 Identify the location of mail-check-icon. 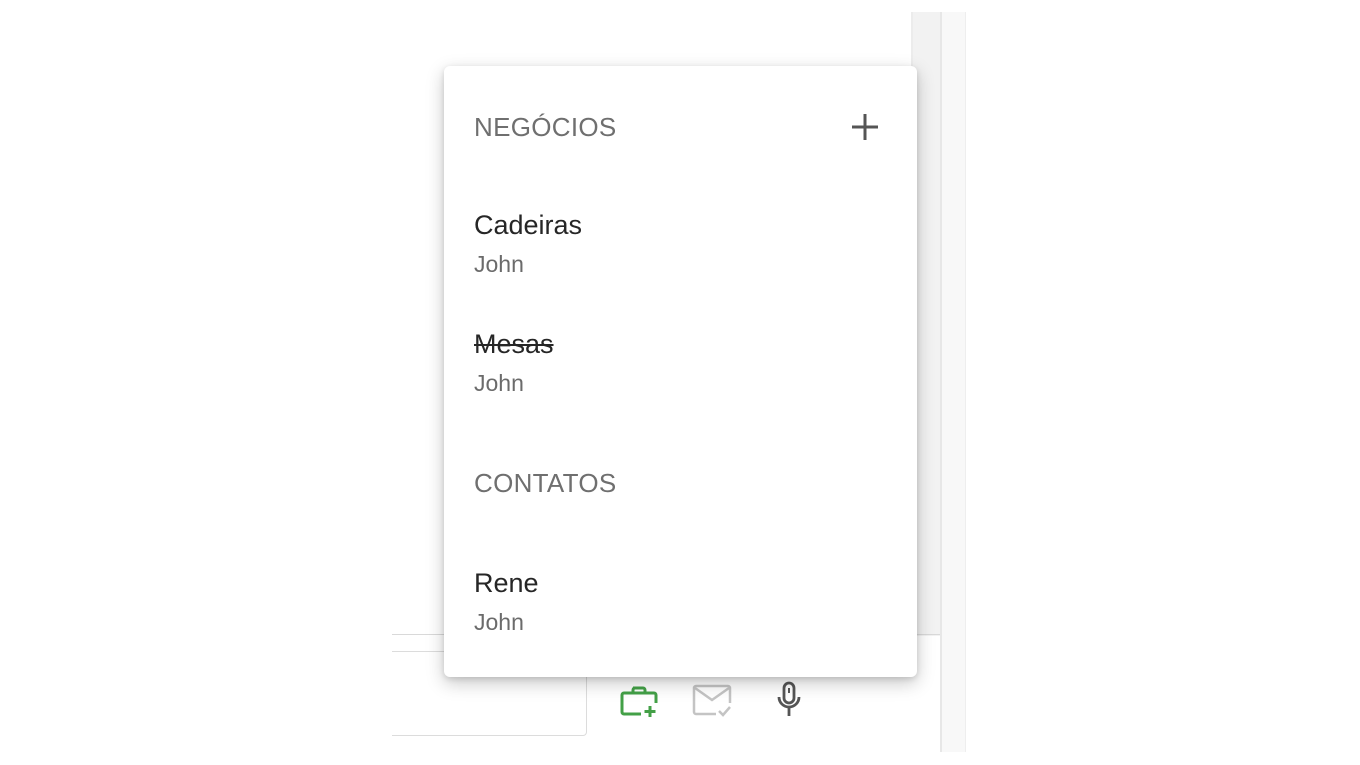
(712, 700).